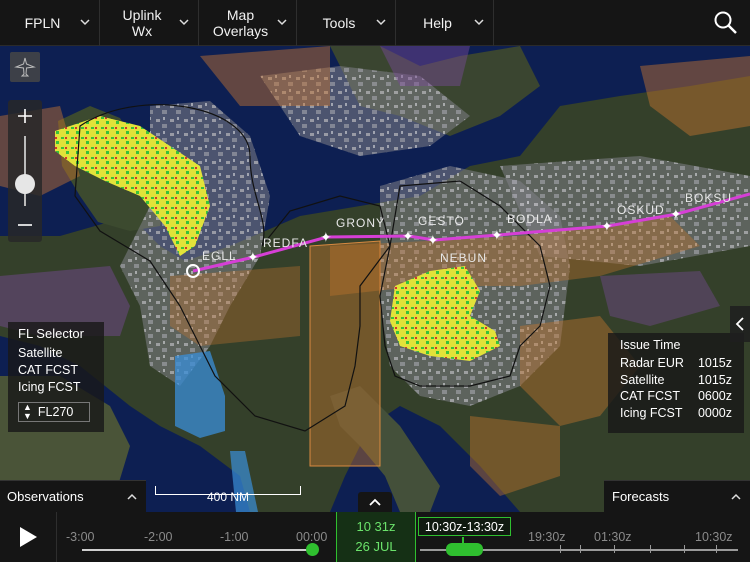 The height and width of the screenshot is (562, 750). What do you see at coordinates (158, 537) in the screenshot?
I see `obs-time-label: -2:00` at bounding box center [158, 537].